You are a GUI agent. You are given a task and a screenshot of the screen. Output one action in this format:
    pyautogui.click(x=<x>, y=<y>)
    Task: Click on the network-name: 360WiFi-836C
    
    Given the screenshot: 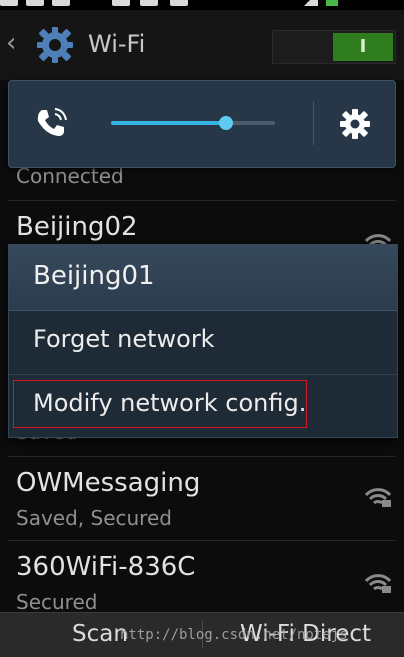 What is the action you would take?
    pyautogui.click(x=106, y=567)
    